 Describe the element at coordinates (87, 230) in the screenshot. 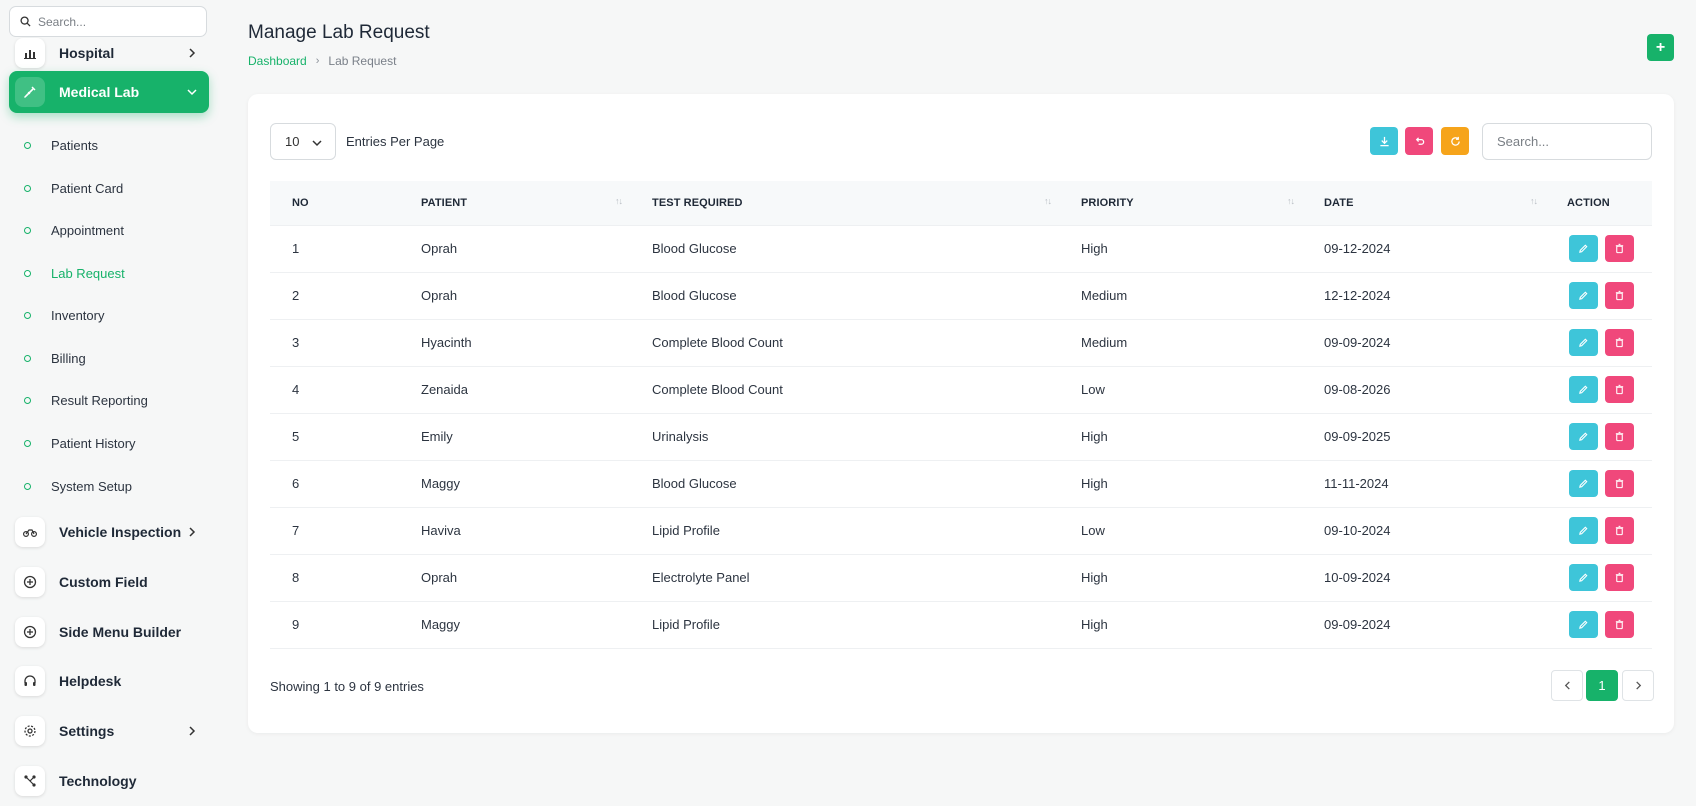

I see `sidebar-subitem-label: Appointment` at that location.